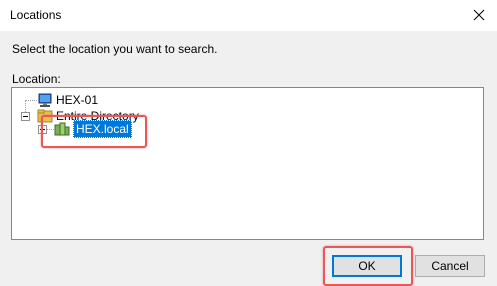 The image size is (497, 286). Describe the element at coordinates (77, 100) in the screenshot. I see `tree-node-label: HEX-01` at that location.